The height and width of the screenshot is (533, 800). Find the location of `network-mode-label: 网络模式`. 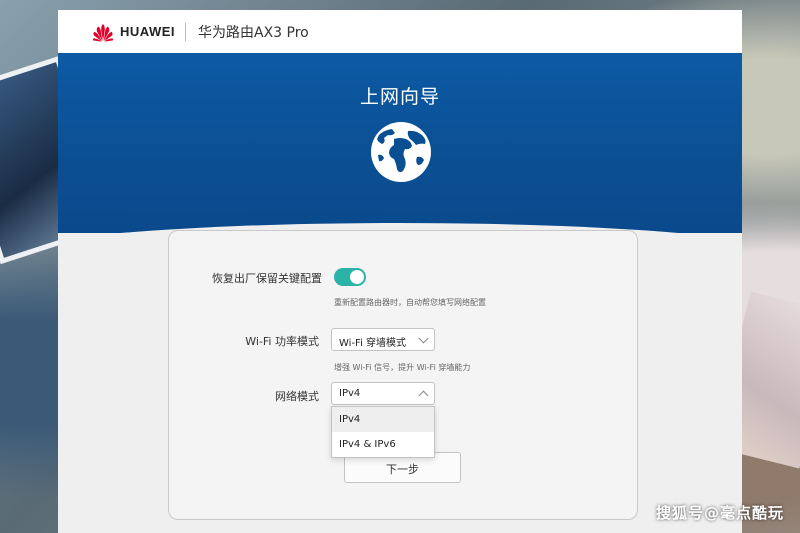

network-mode-label: 网络模式 is located at coordinates (297, 396).